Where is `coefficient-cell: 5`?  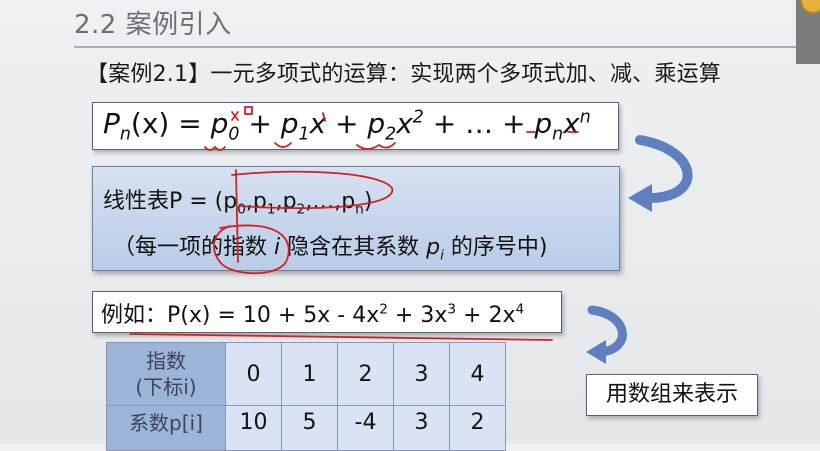
coefficient-cell: 5 is located at coordinates (309, 428).